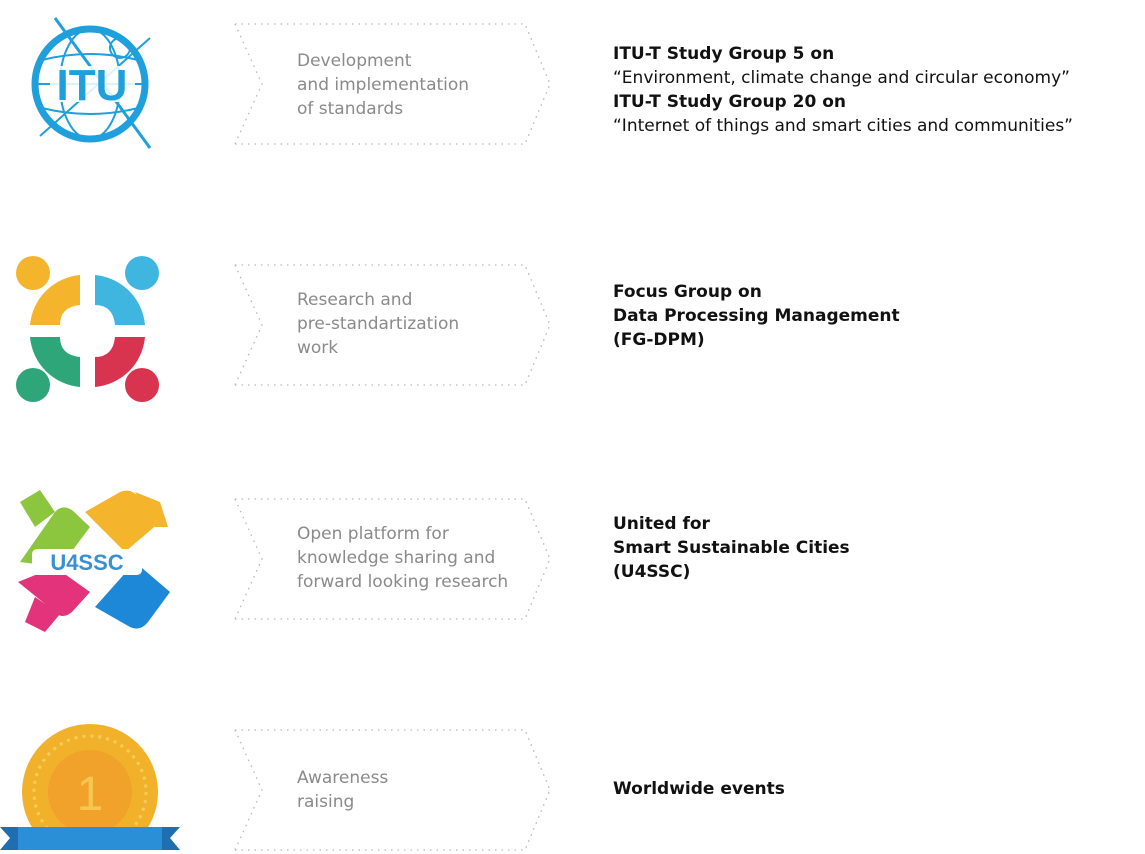 The image size is (1145, 854). I want to click on focus-group-logo, so click(90, 327).